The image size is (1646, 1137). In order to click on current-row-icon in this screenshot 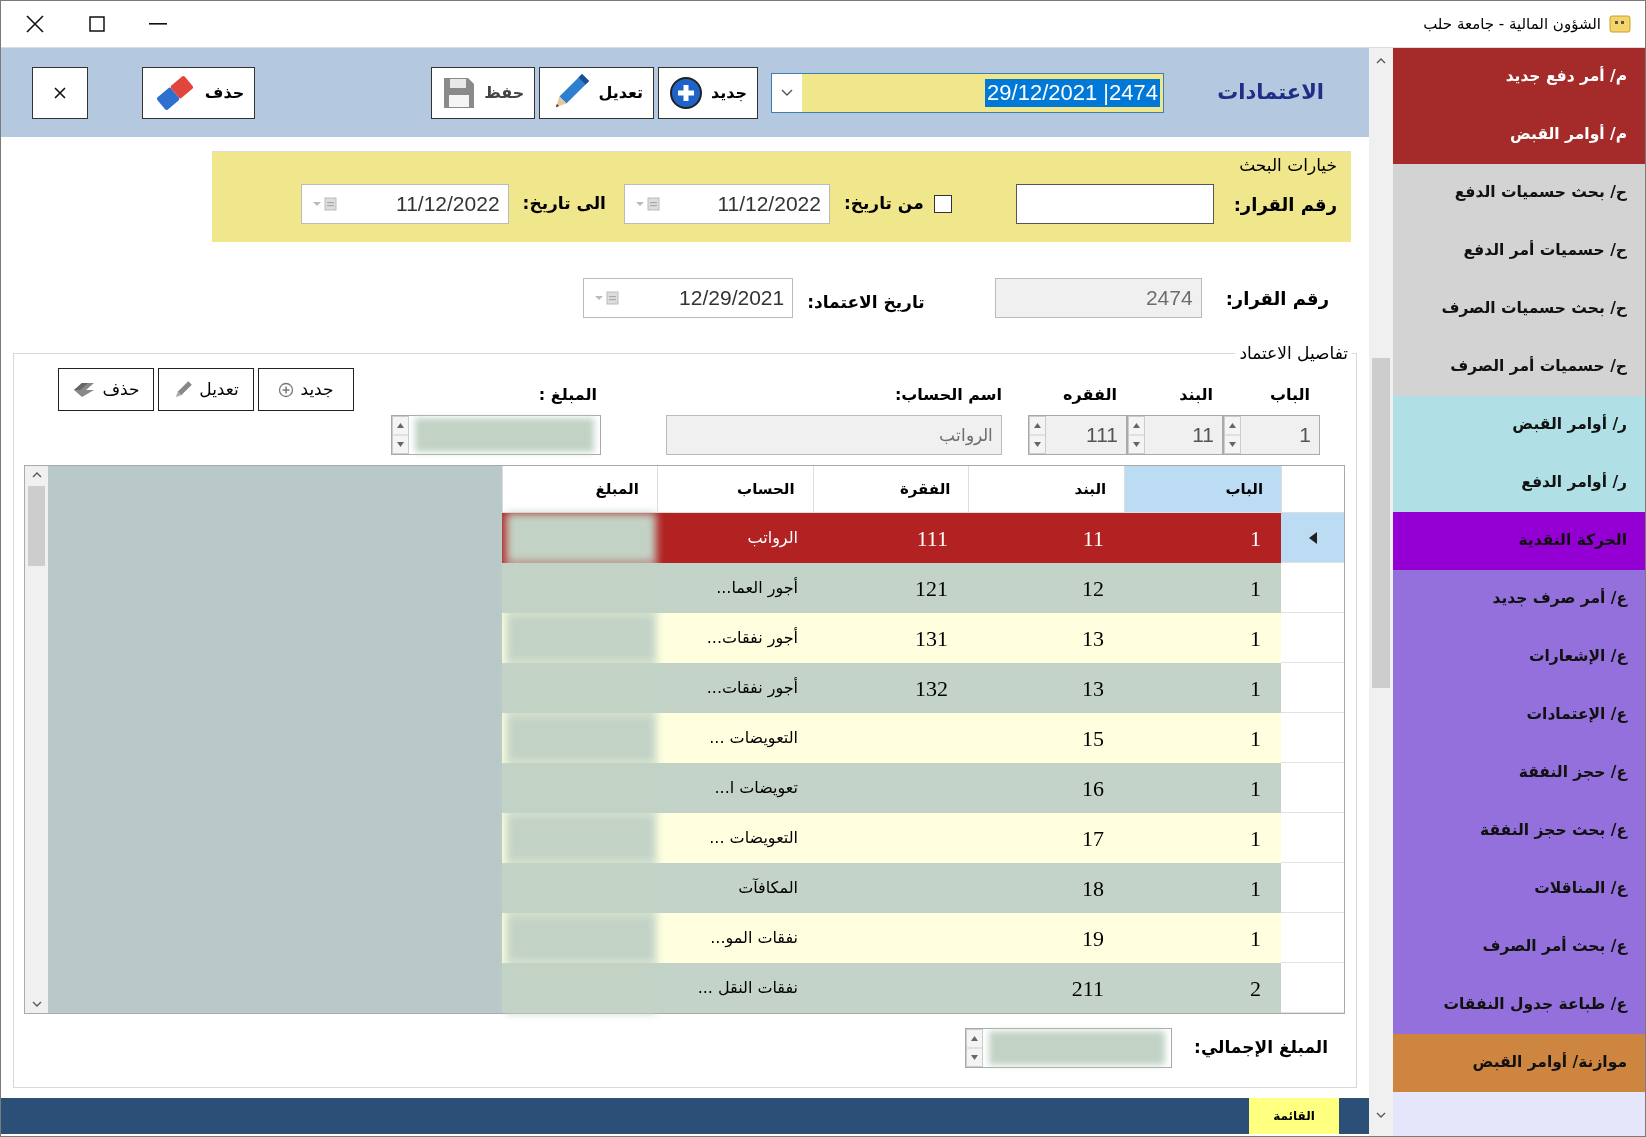, I will do `click(1312, 537)`.